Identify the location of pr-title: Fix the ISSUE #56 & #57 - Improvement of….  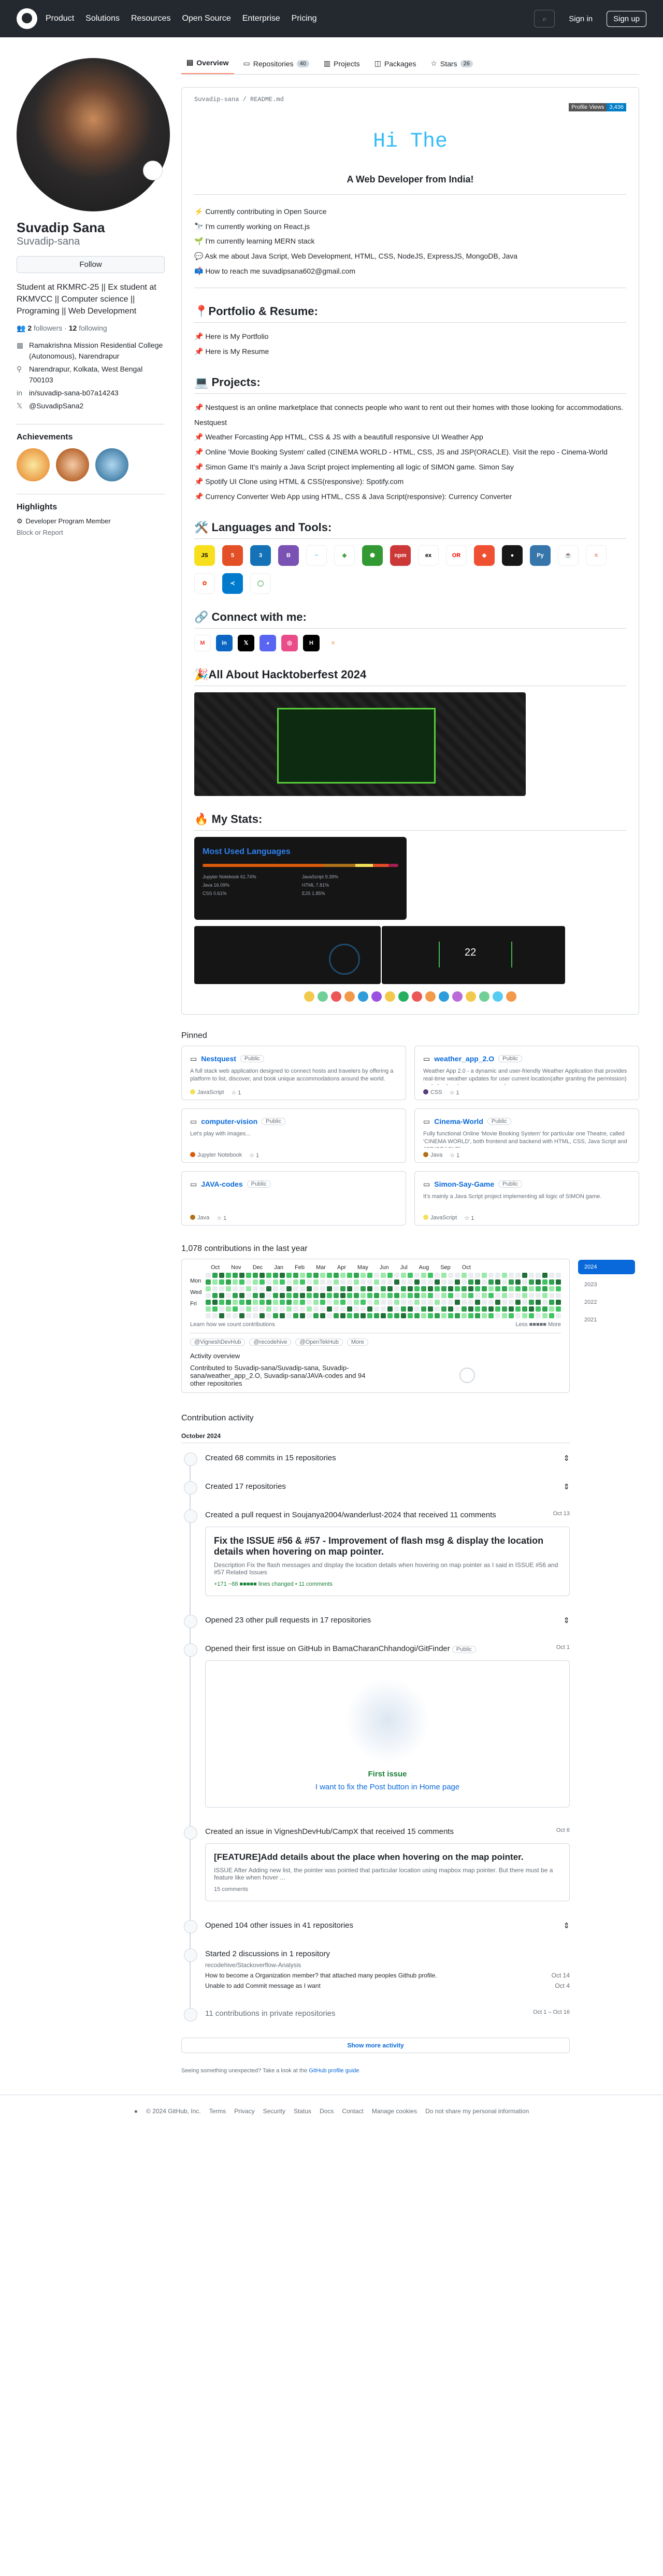
(387, 1546).